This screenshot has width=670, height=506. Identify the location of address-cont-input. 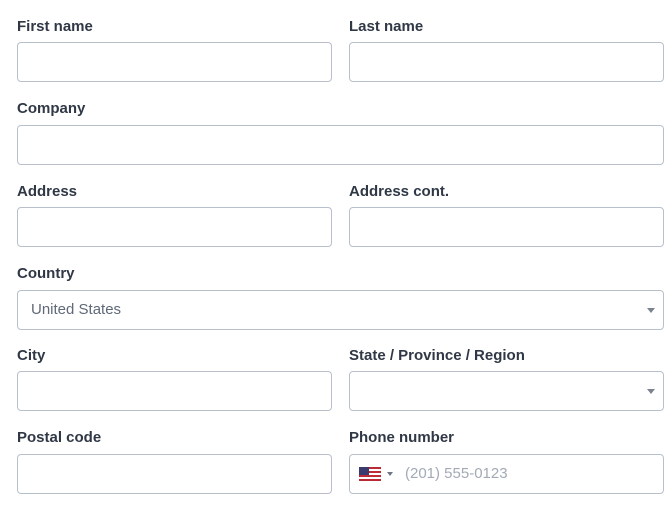
(506, 227).